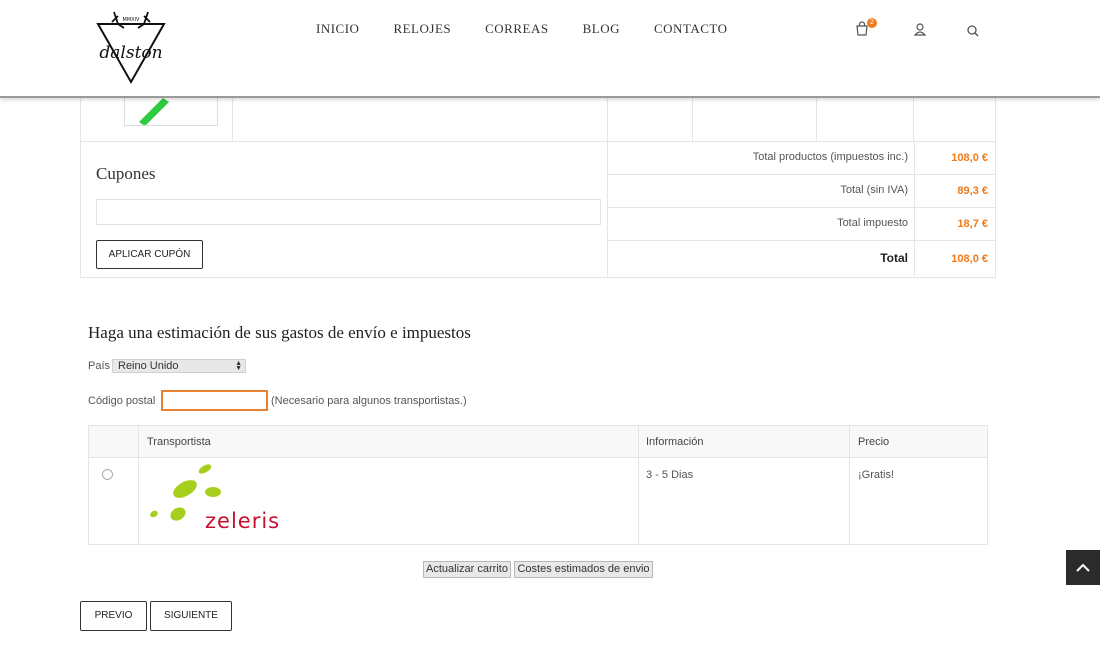 The height and width of the screenshot is (651, 1100). What do you see at coordinates (337, 29) in the screenshot?
I see `nav-inicio: INICIO` at bounding box center [337, 29].